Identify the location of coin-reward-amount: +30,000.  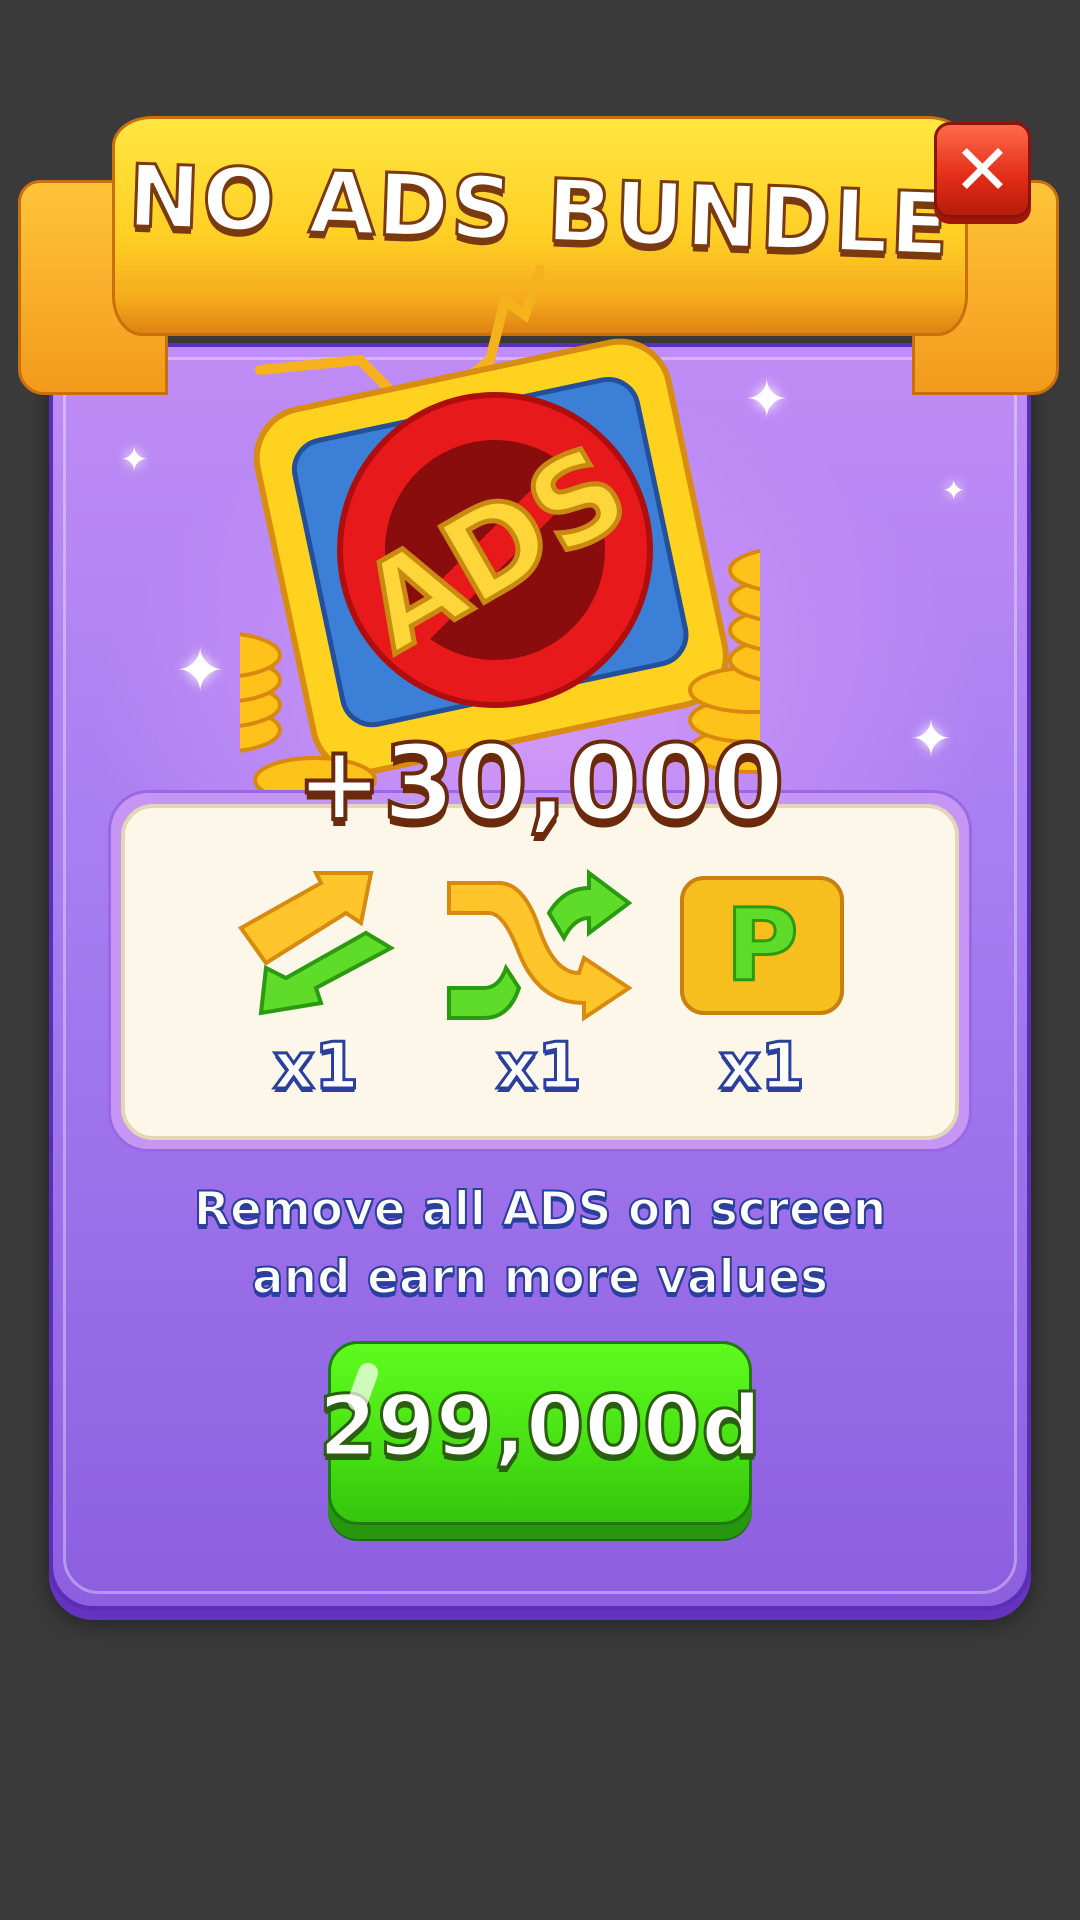
(540, 783).